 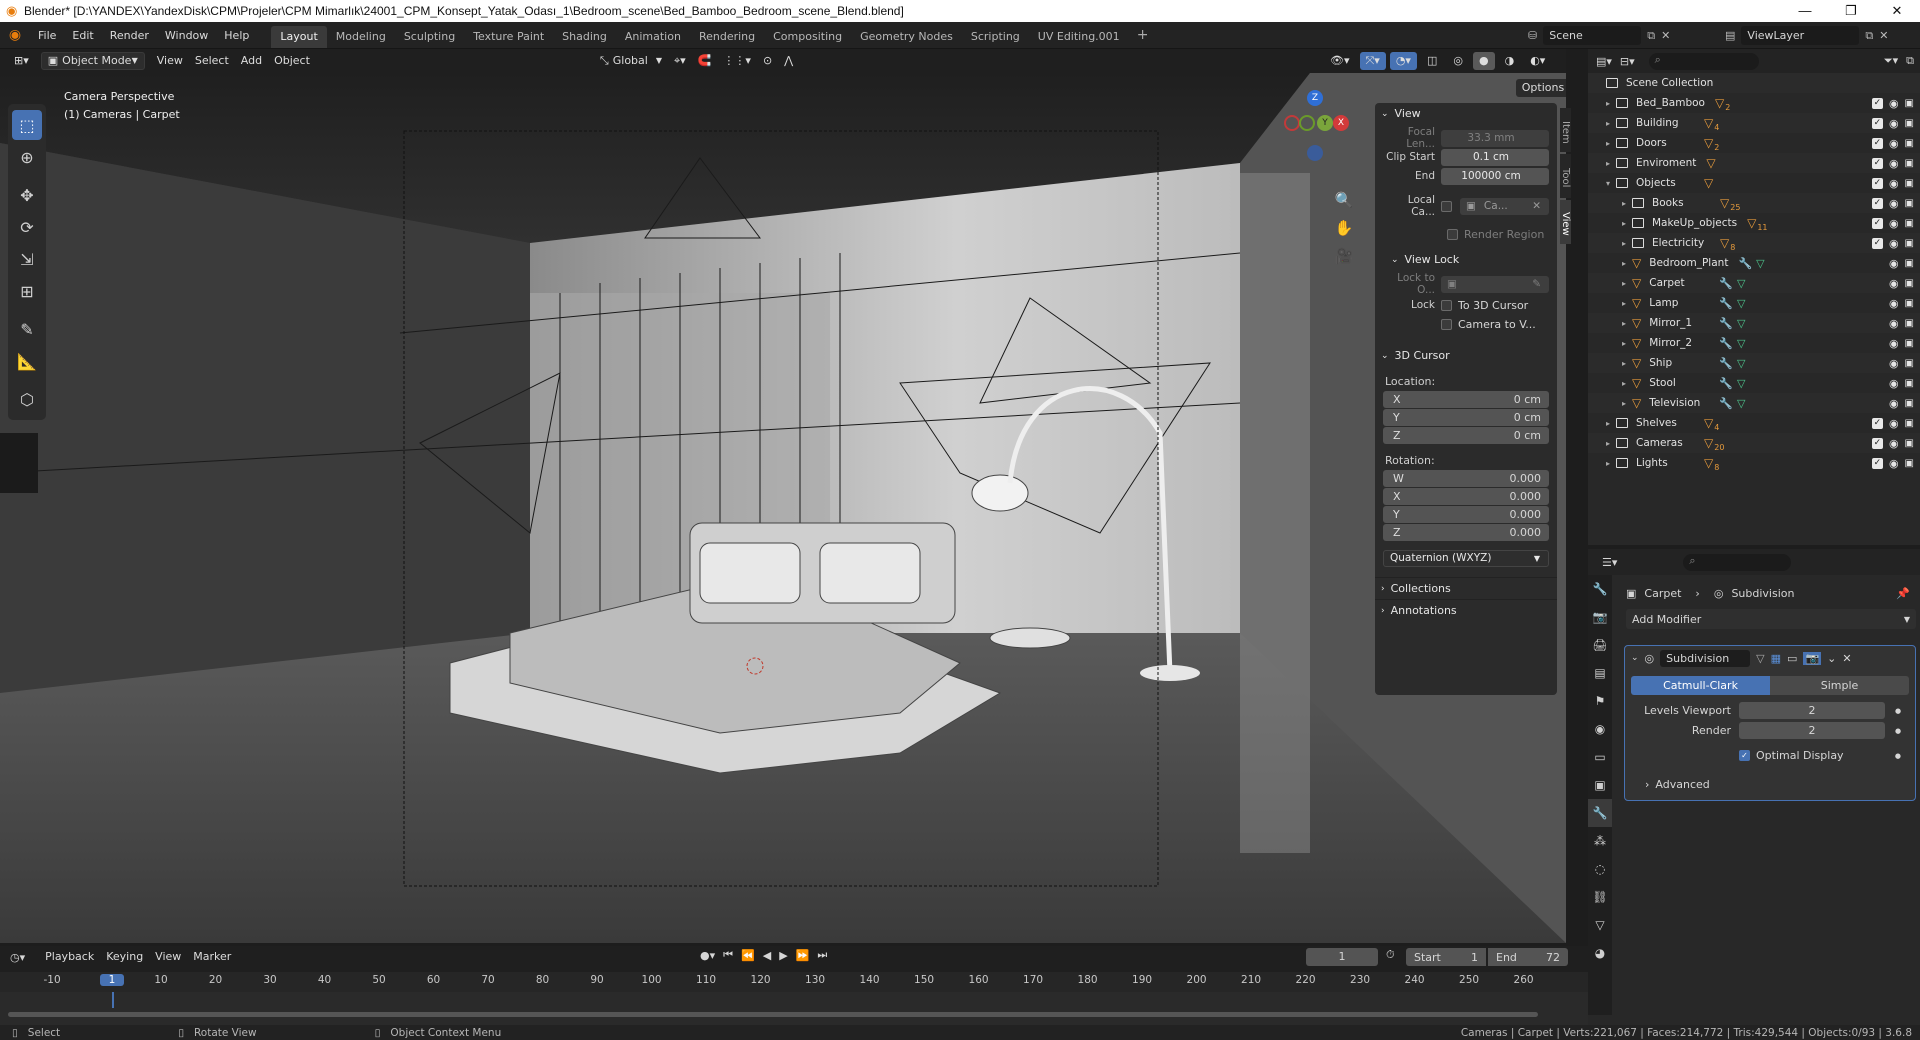 What do you see at coordinates (1495, 138) in the screenshot?
I see `focal-length-field: 33.3 mm` at bounding box center [1495, 138].